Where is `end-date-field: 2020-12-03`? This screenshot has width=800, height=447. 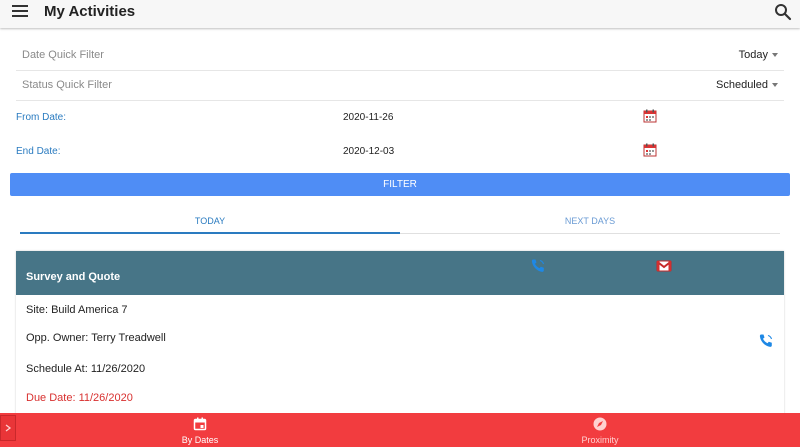 end-date-field: 2020-12-03 is located at coordinates (368, 151).